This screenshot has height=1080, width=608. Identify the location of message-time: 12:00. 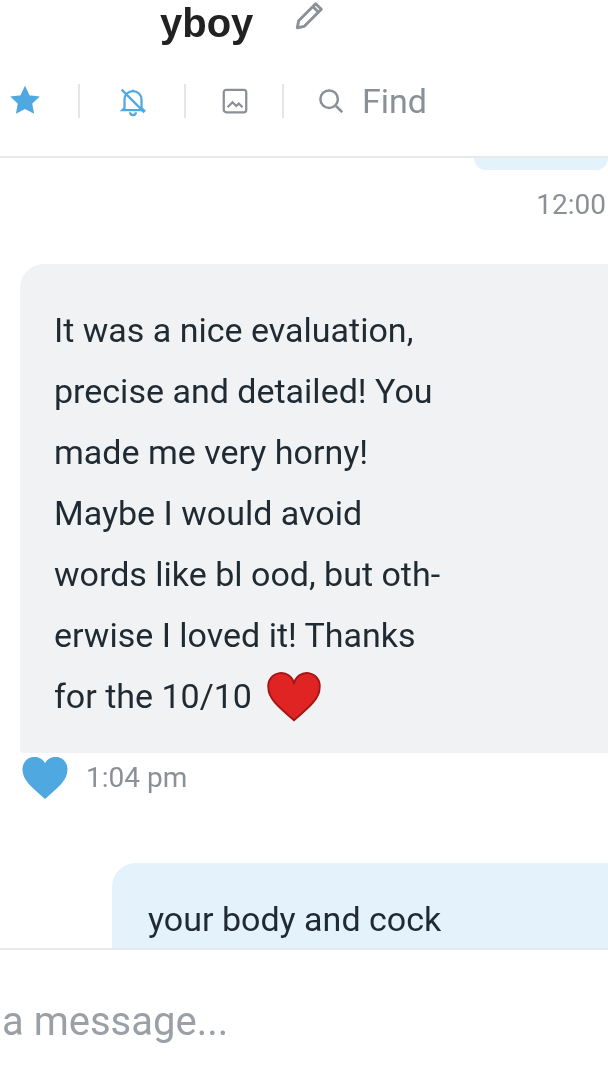
(571, 205).